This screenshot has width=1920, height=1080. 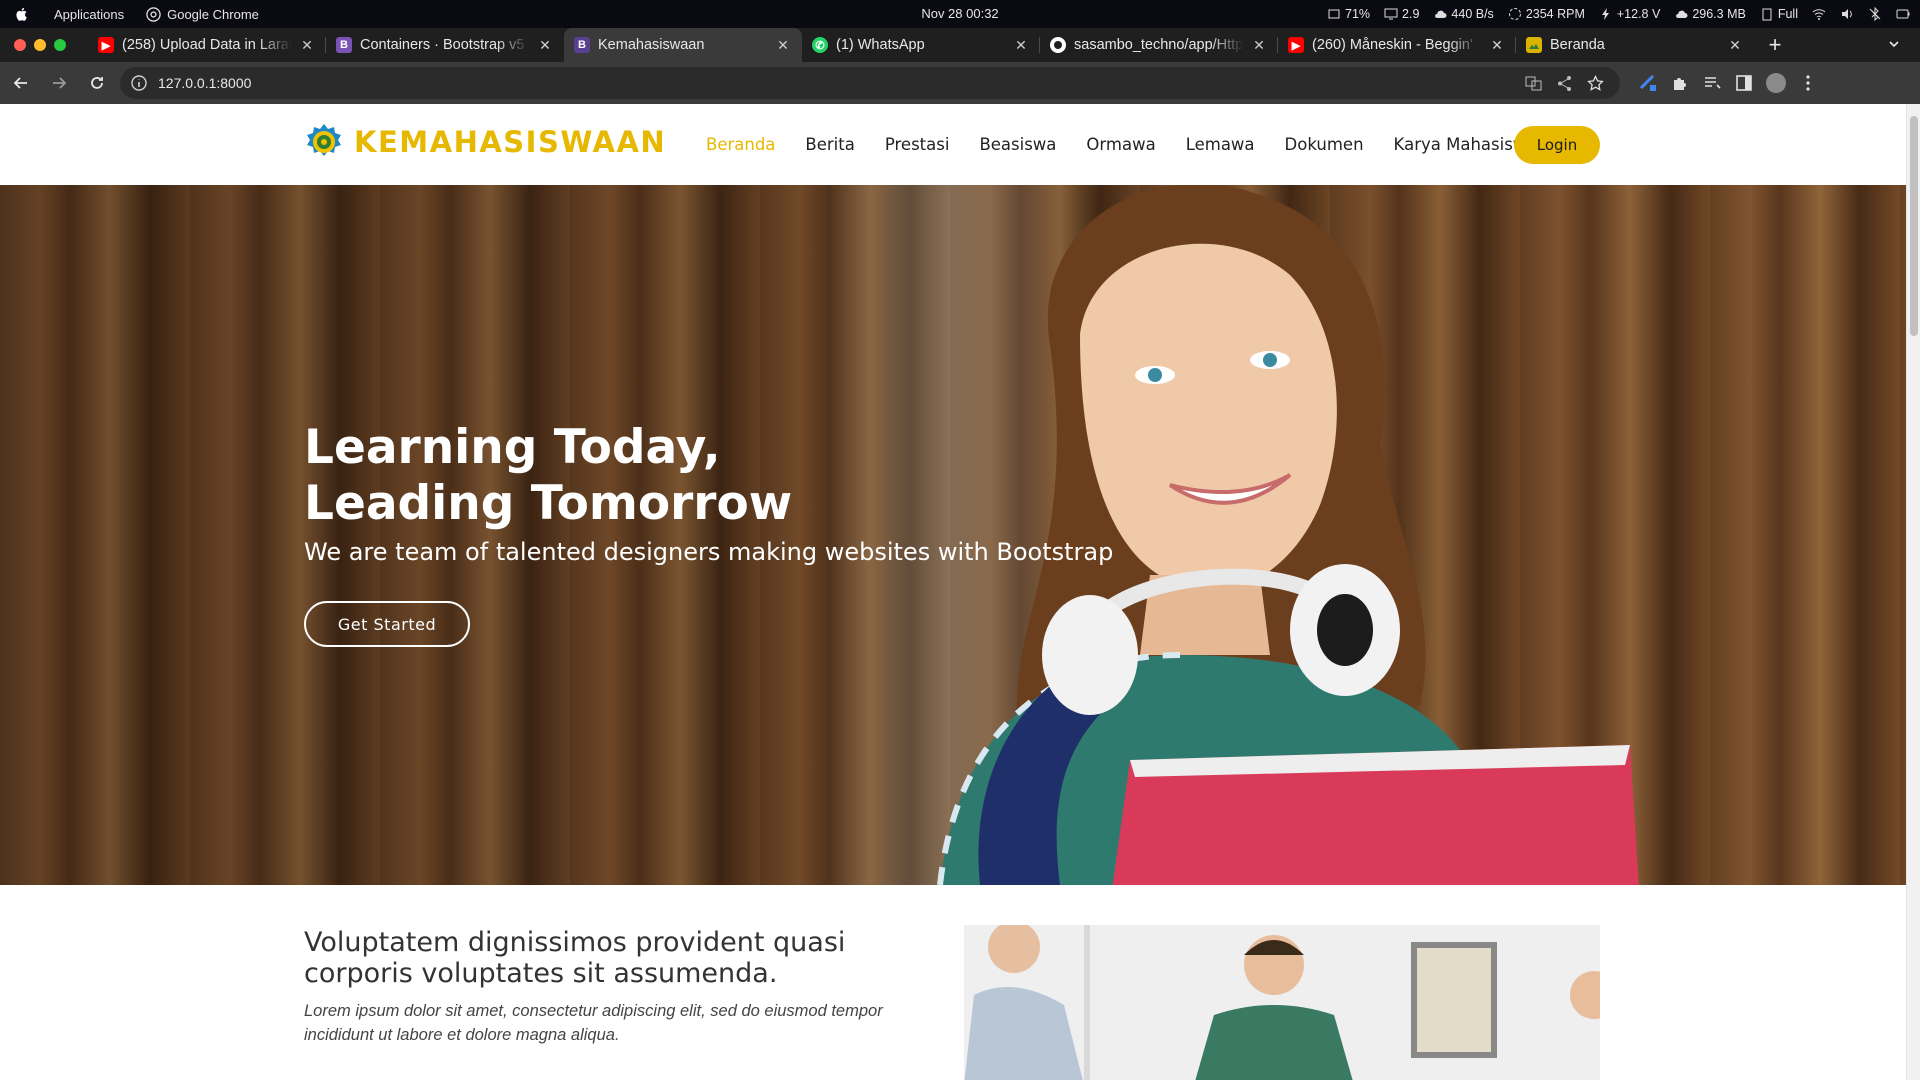 What do you see at coordinates (1391, 14) in the screenshot?
I see `monitor-icon` at bounding box center [1391, 14].